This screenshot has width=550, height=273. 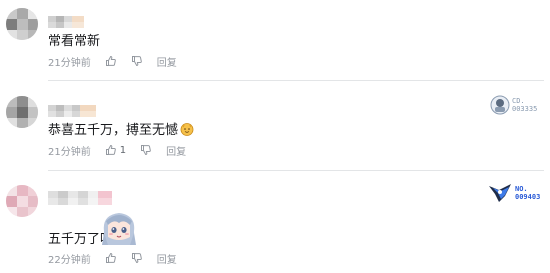 I want to click on comment-meta: 21分钟前 1 回复, so click(x=117, y=150).